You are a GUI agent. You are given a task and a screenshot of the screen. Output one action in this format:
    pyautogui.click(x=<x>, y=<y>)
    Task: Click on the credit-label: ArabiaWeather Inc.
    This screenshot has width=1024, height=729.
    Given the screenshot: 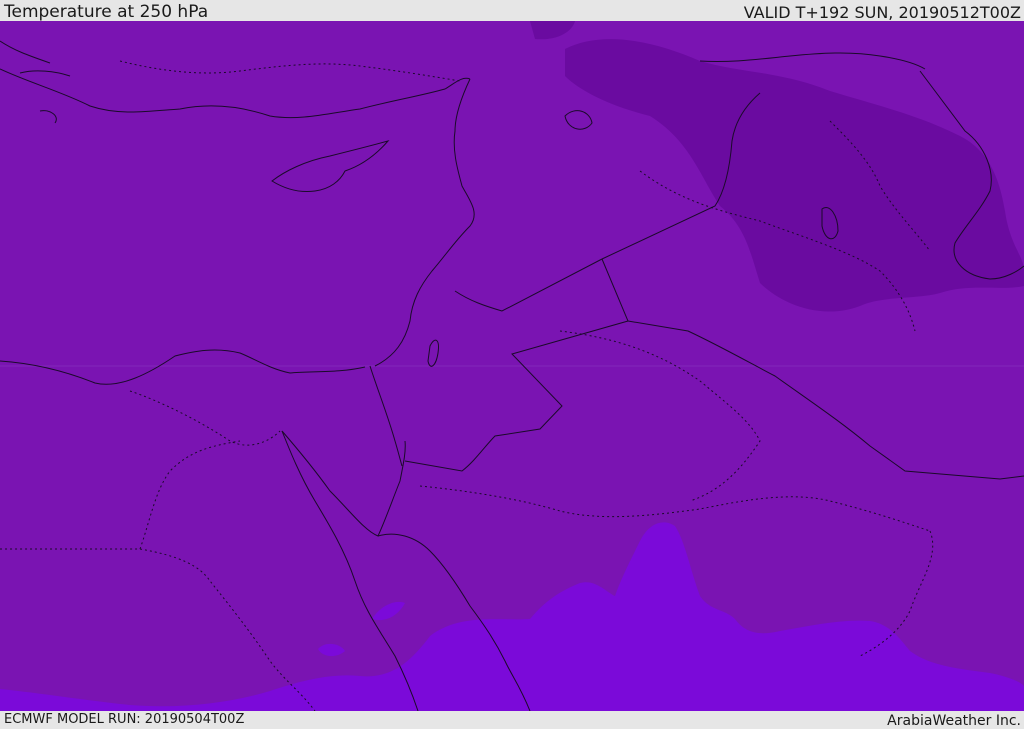 What is the action you would take?
    pyautogui.click(x=954, y=721)
    